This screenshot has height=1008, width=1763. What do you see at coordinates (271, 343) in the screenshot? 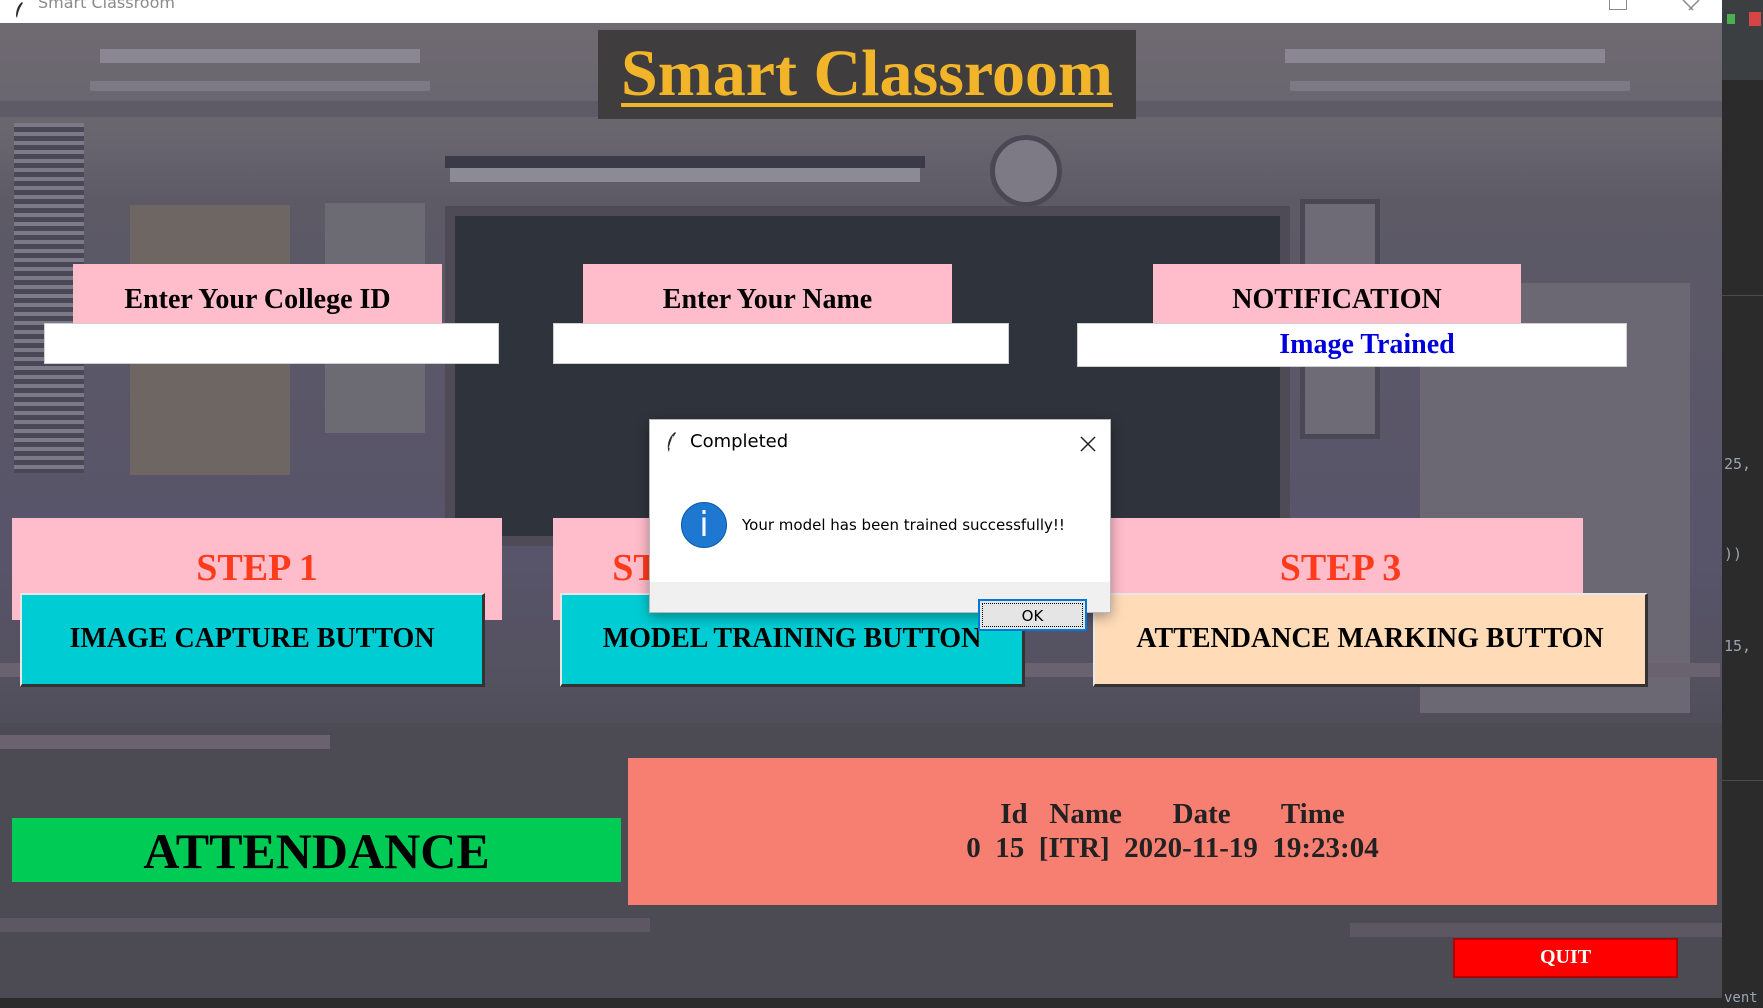
I see `college-id-input` at bounding box center [271, 343].